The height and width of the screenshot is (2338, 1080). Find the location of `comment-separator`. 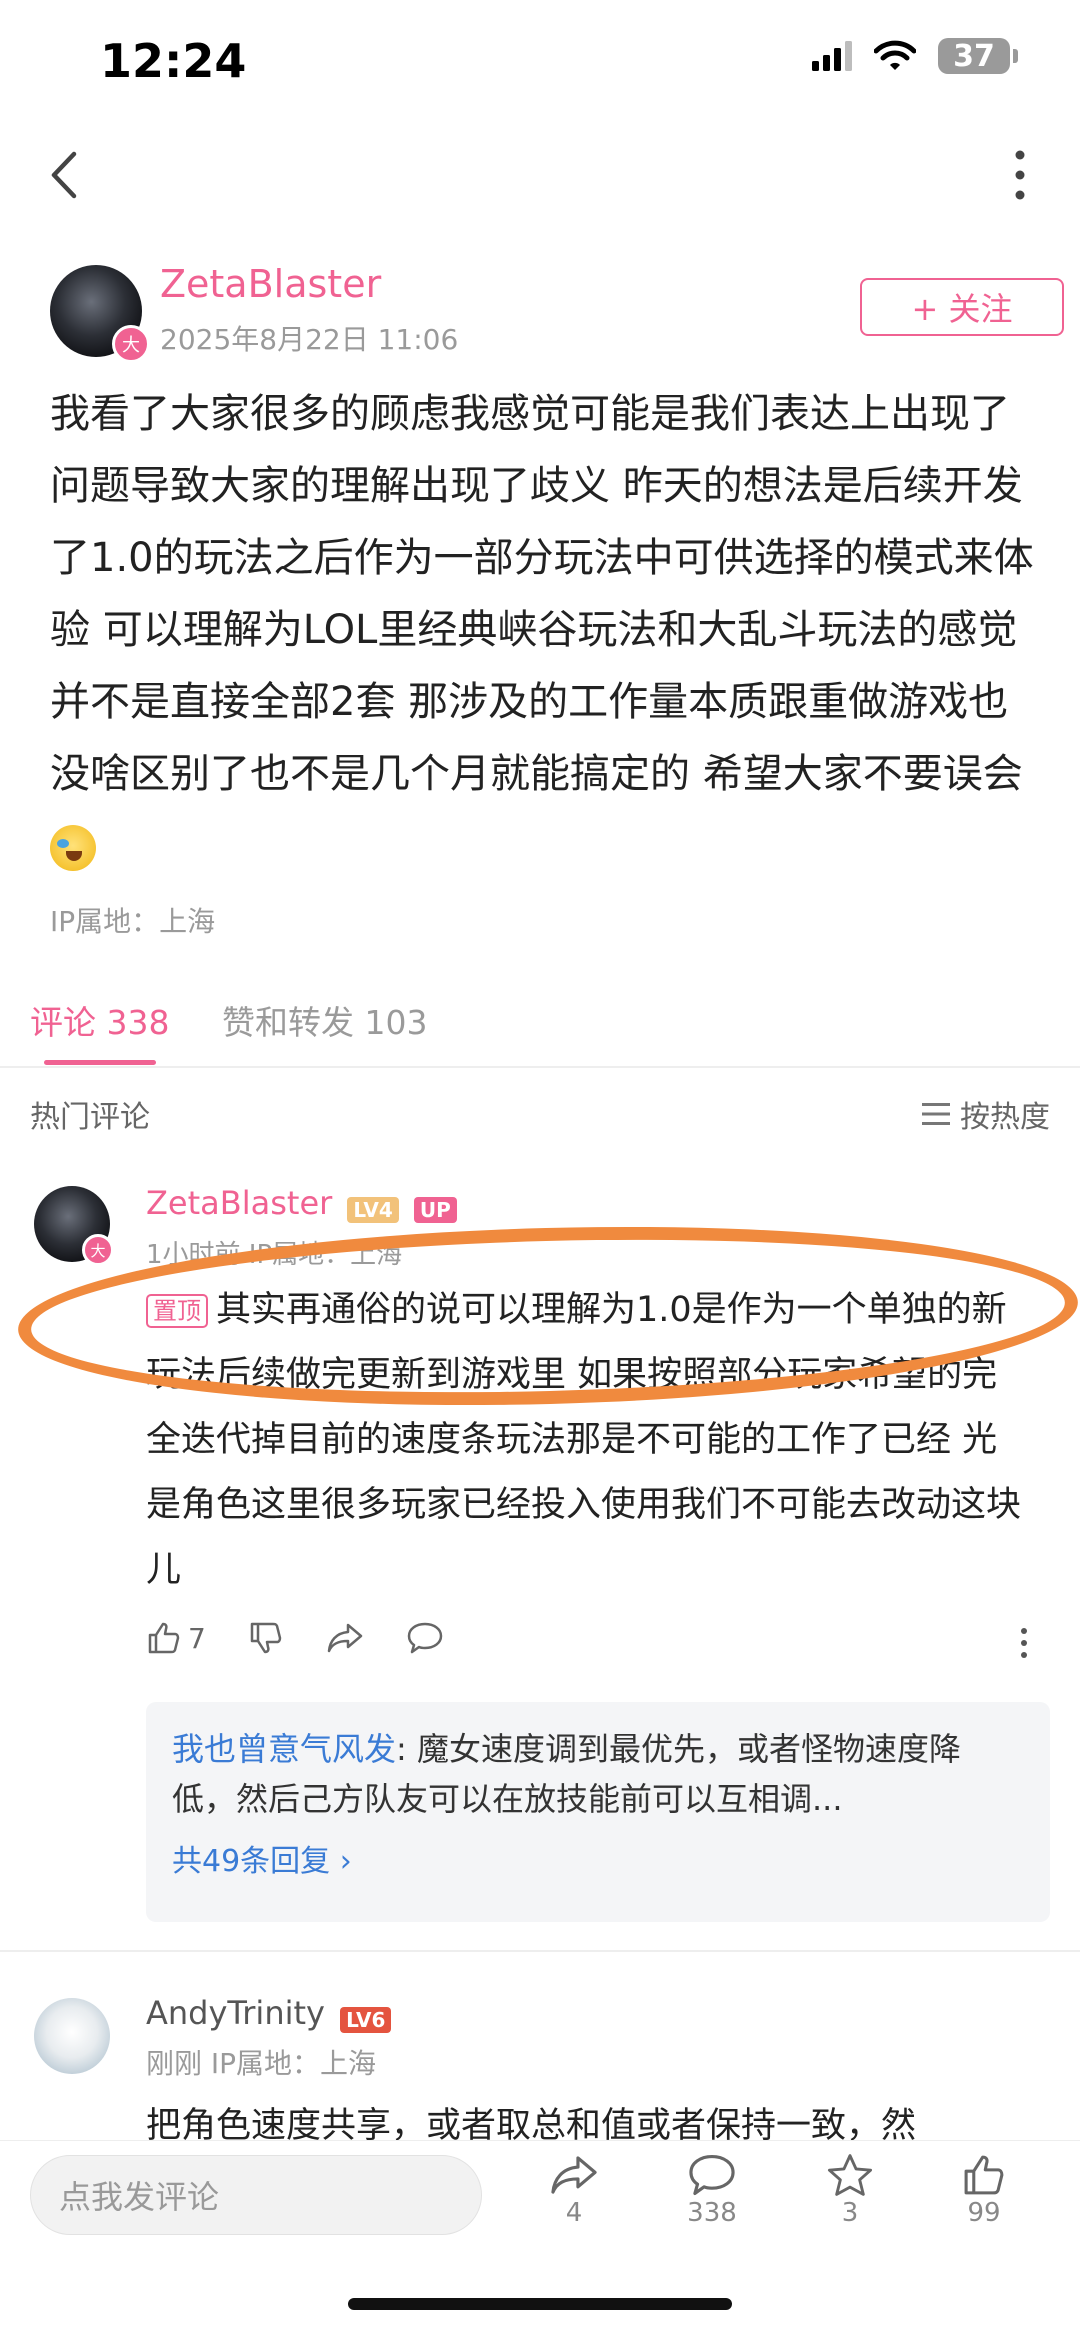

comment-separator is located at coordinates (540, 1951).